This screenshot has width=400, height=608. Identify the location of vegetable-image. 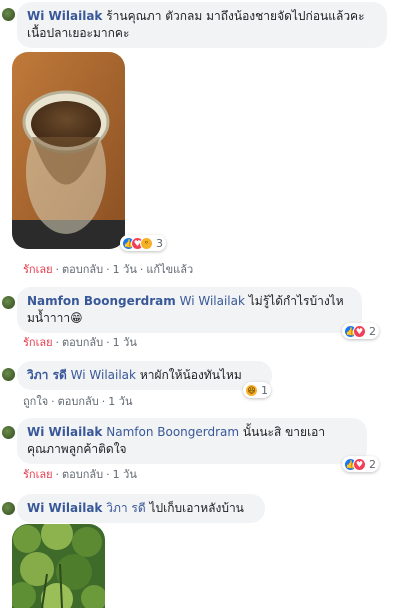
(58, 566).